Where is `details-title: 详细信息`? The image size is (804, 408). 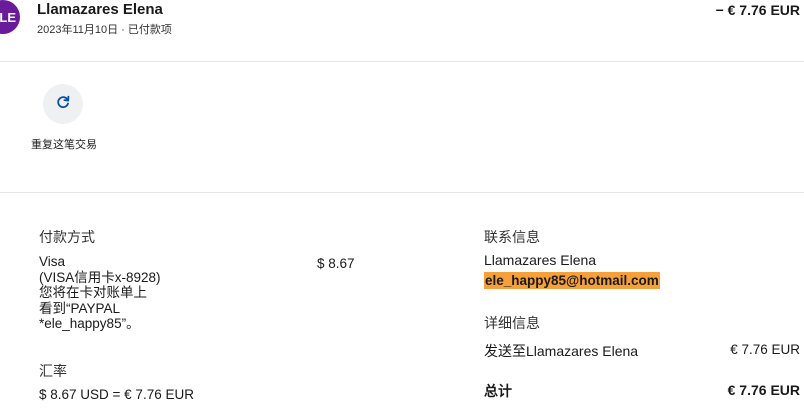 details-title: 详细信息 is located at coordinates (512, 323).